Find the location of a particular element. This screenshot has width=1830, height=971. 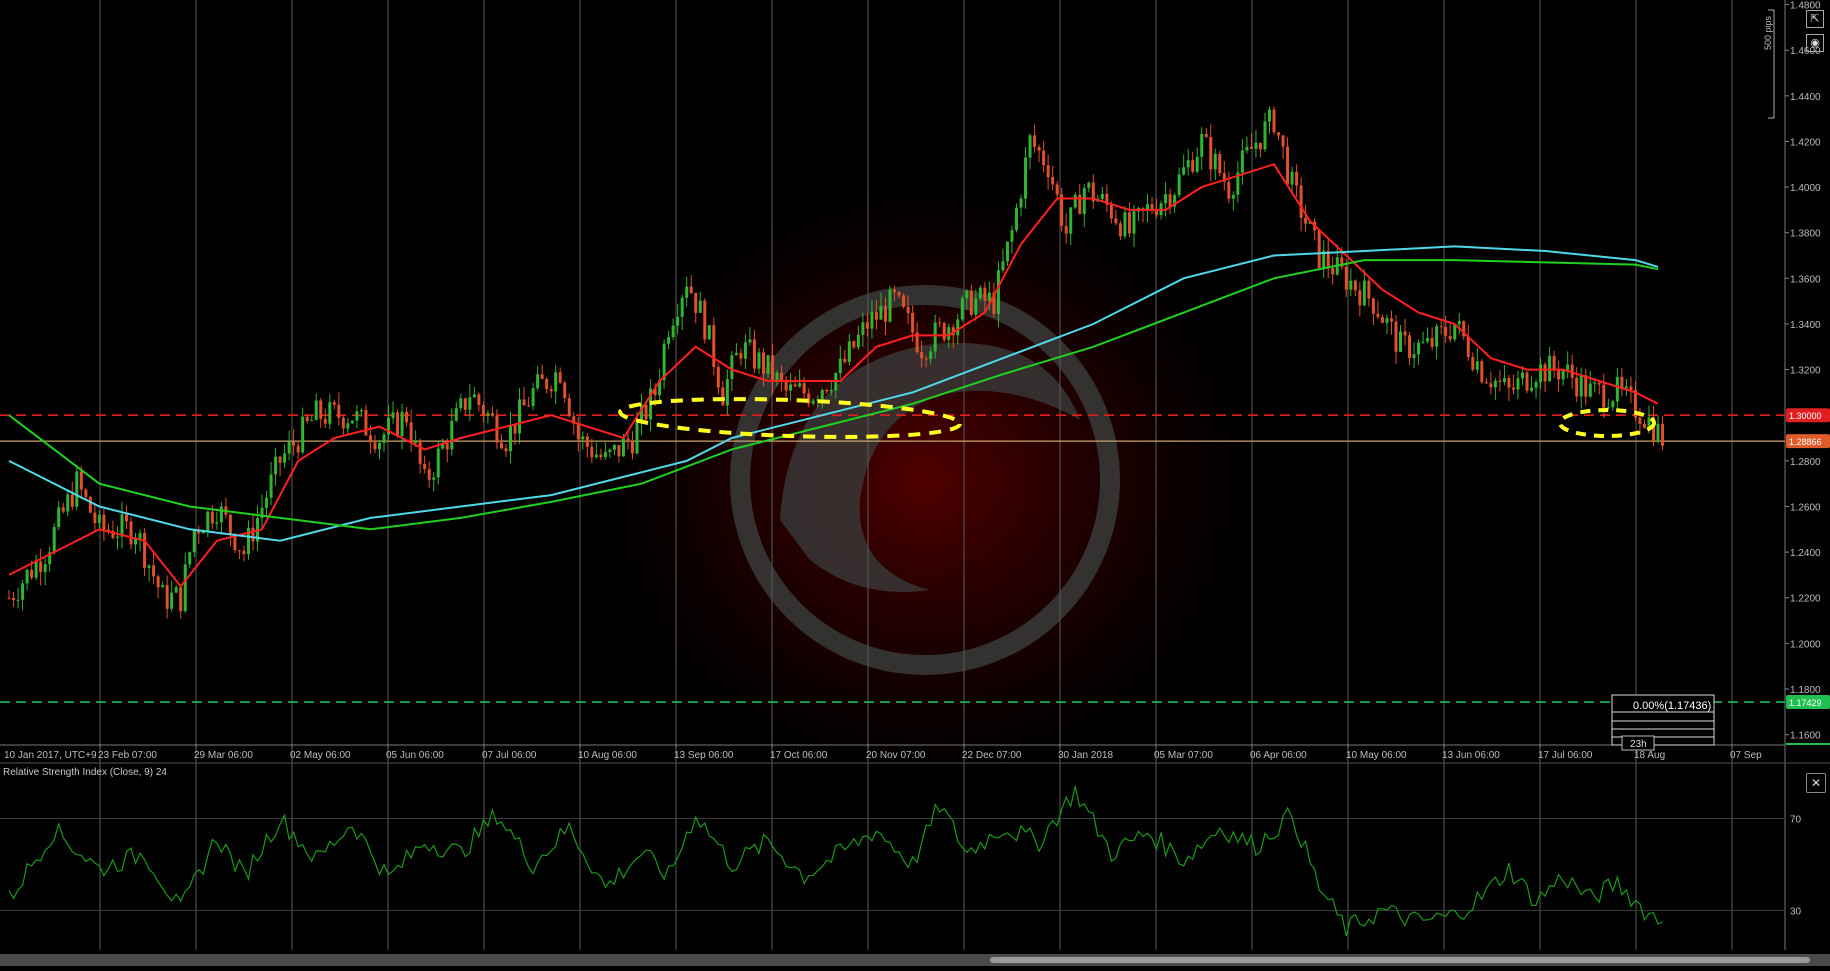

x-tick-label: 02 May 06:00 is located at coordinates (320, 755).